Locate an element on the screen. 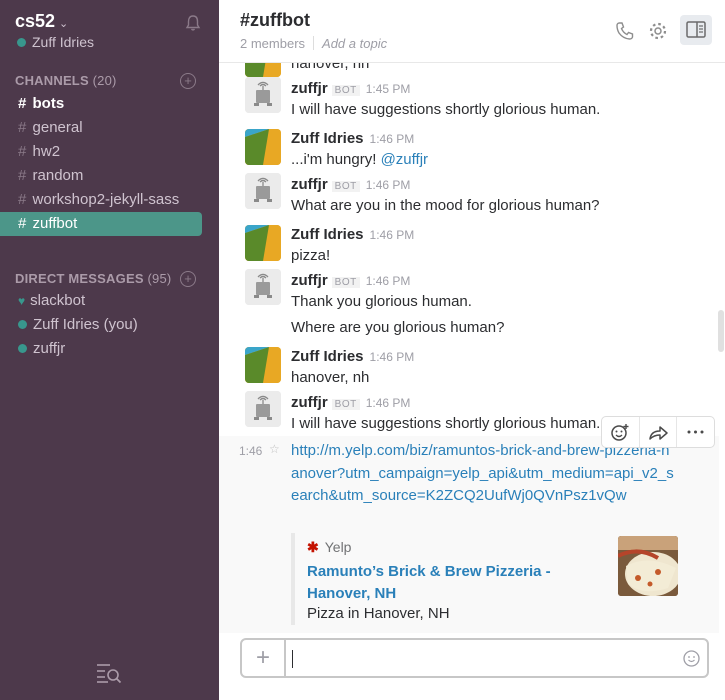 This screenshot has width=725, height=700. message-time: 1:46 is located at coordinates (250, 451).